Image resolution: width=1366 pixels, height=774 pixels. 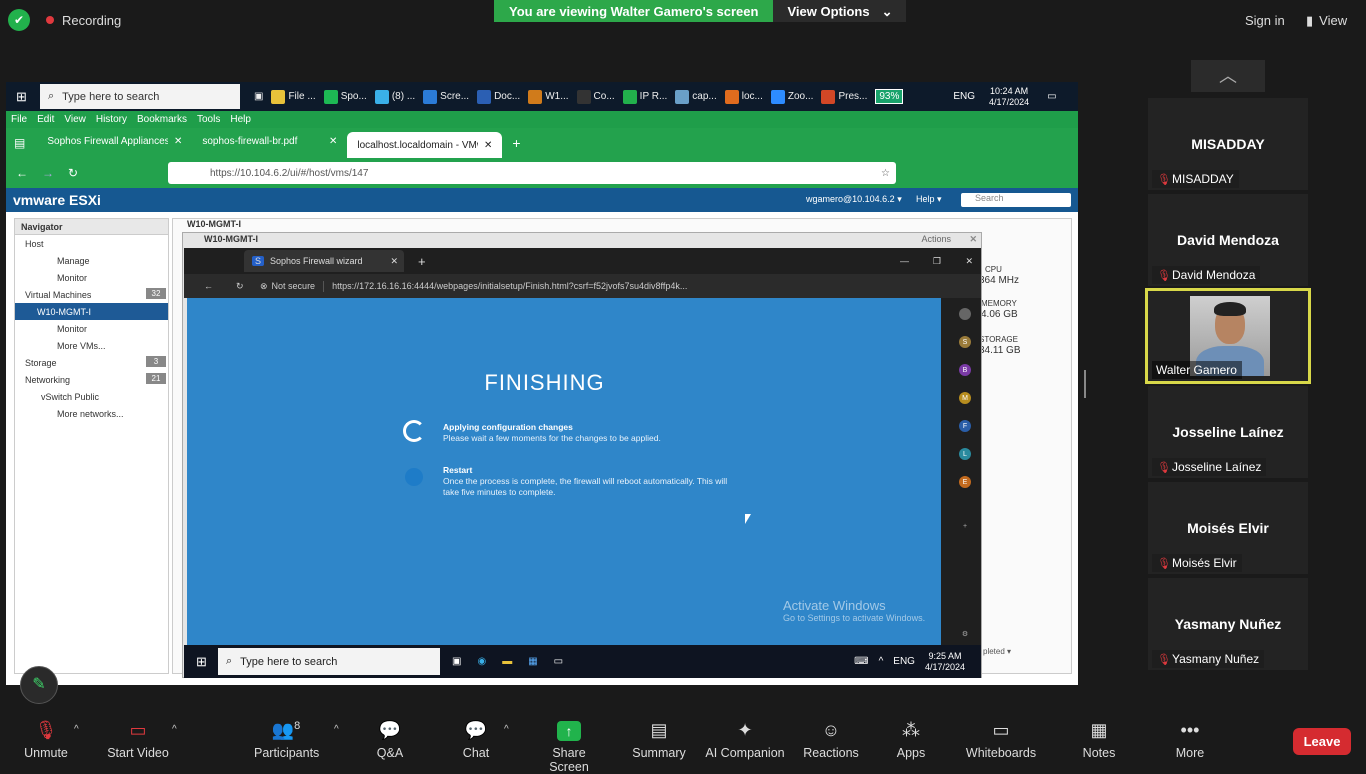 I want to click on participant-tile: Moisés Elvir 🎙 Moisés Elvir, so click(x=1228, y=528).